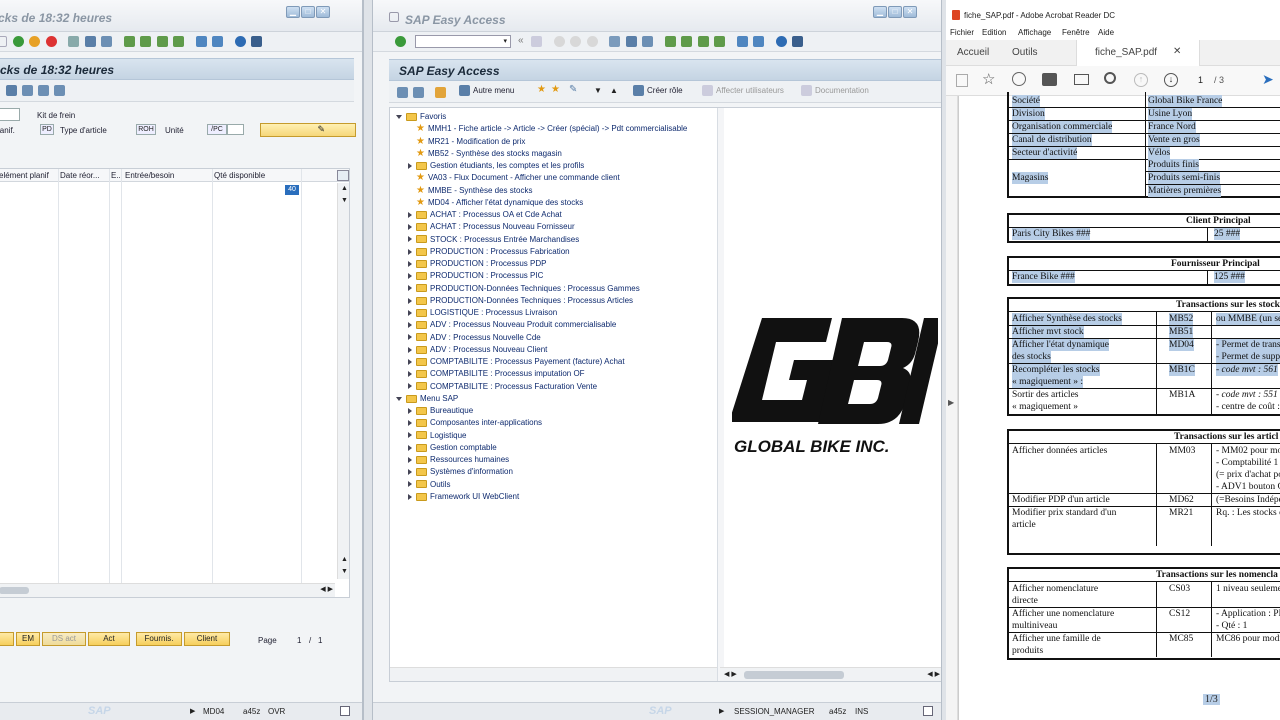 The height and width of the screenshot is (720, 1280). I want to click on bookmark-star-icon: ☆, so click(988, 79).